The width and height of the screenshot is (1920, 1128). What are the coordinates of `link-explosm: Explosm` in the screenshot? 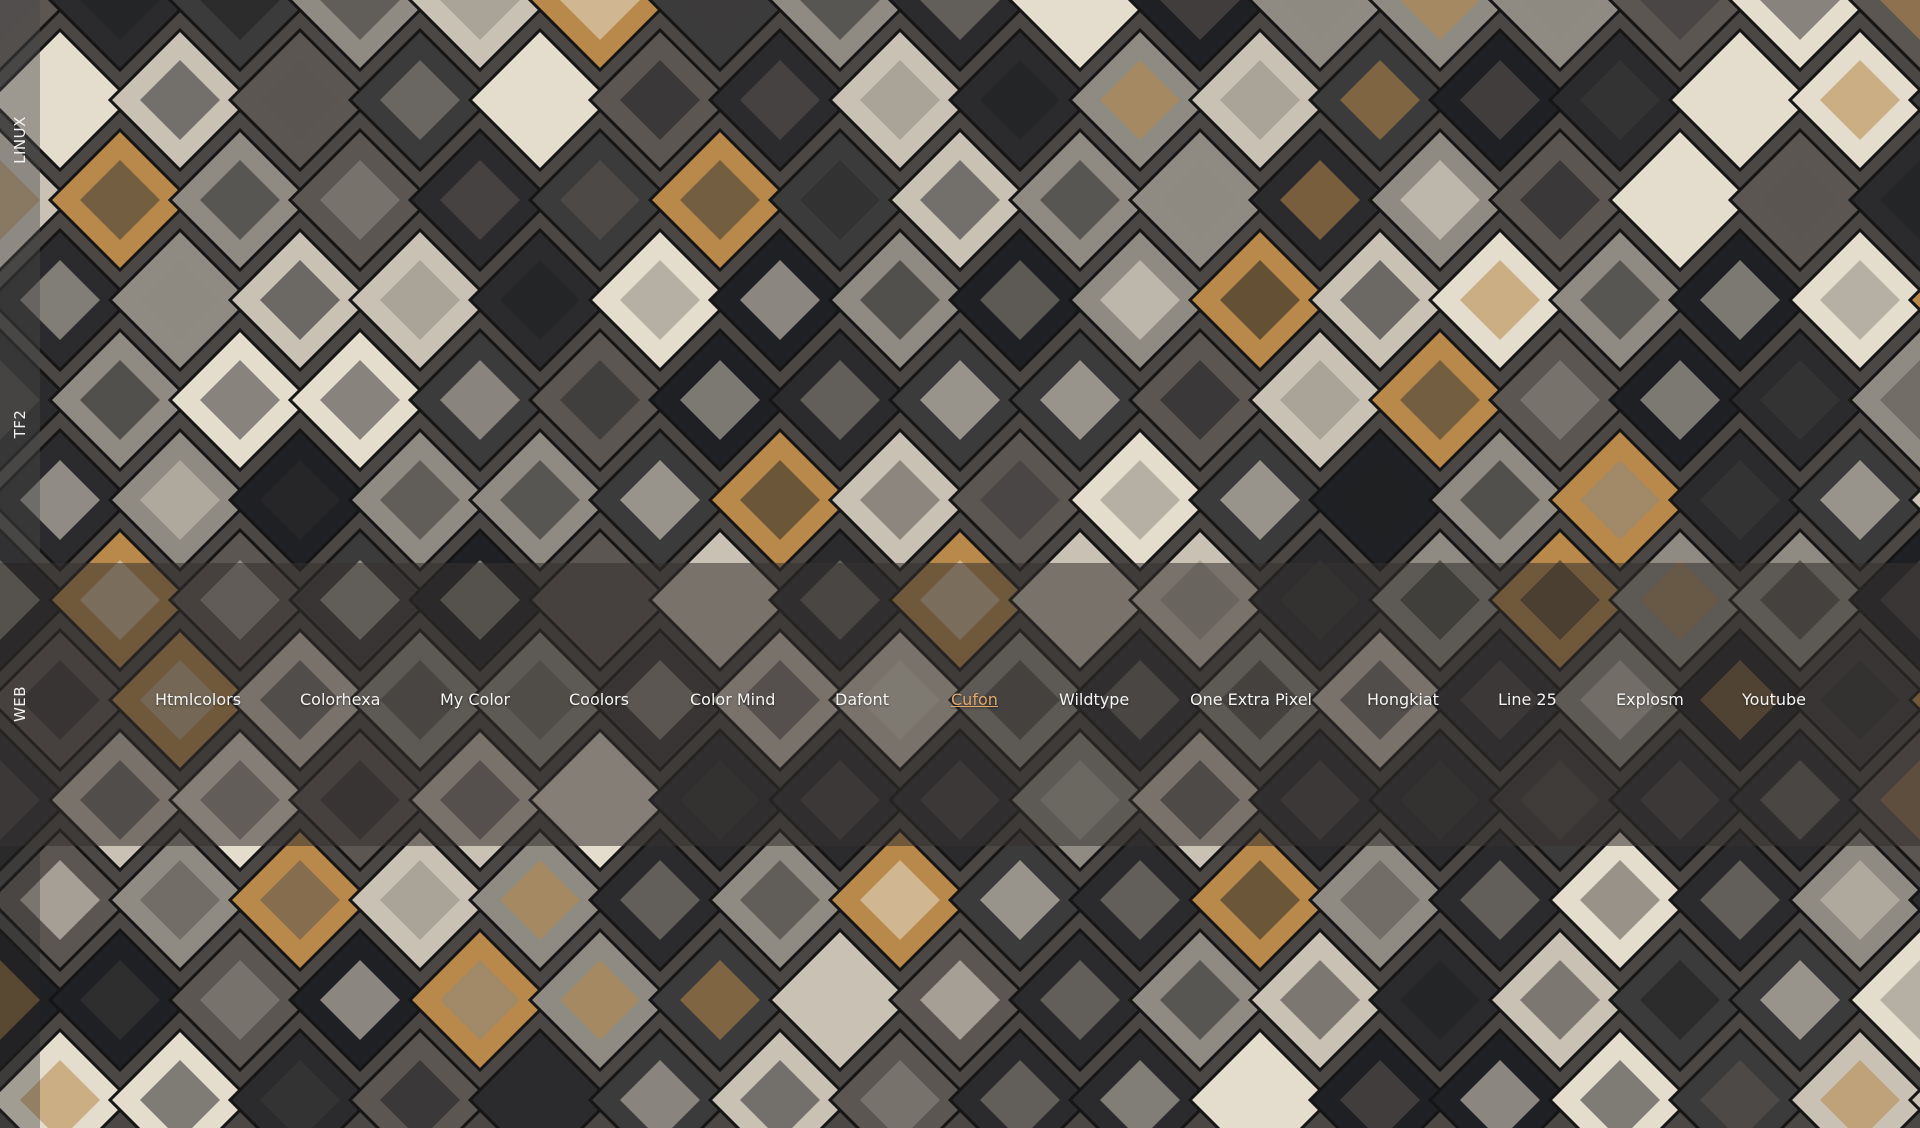 It's located at (1650, 699).